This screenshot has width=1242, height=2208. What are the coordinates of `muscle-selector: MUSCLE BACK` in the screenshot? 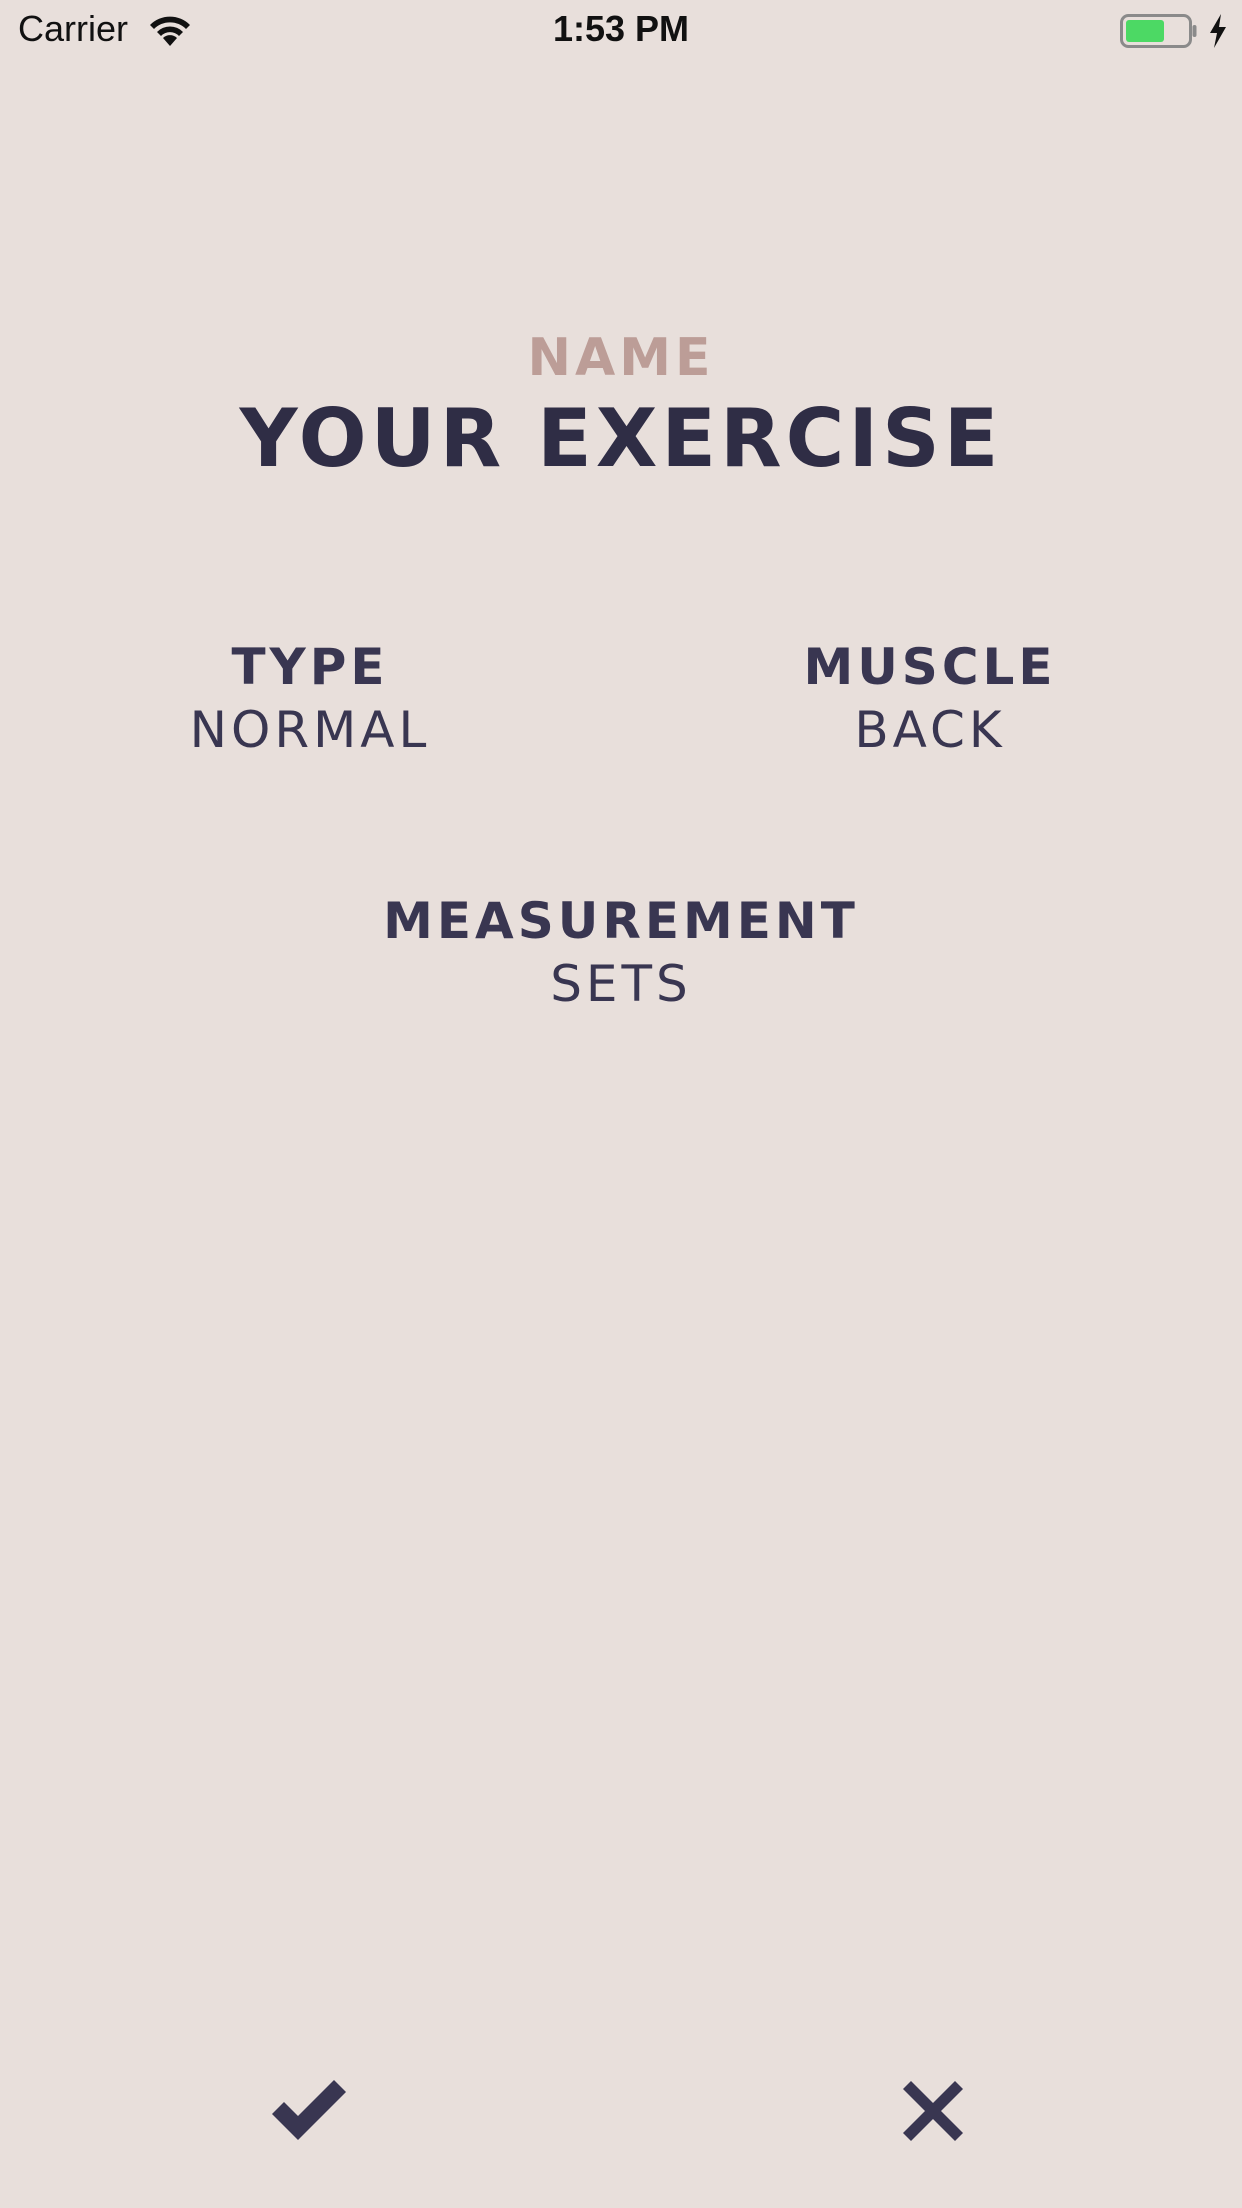 It's located at (930, 699).